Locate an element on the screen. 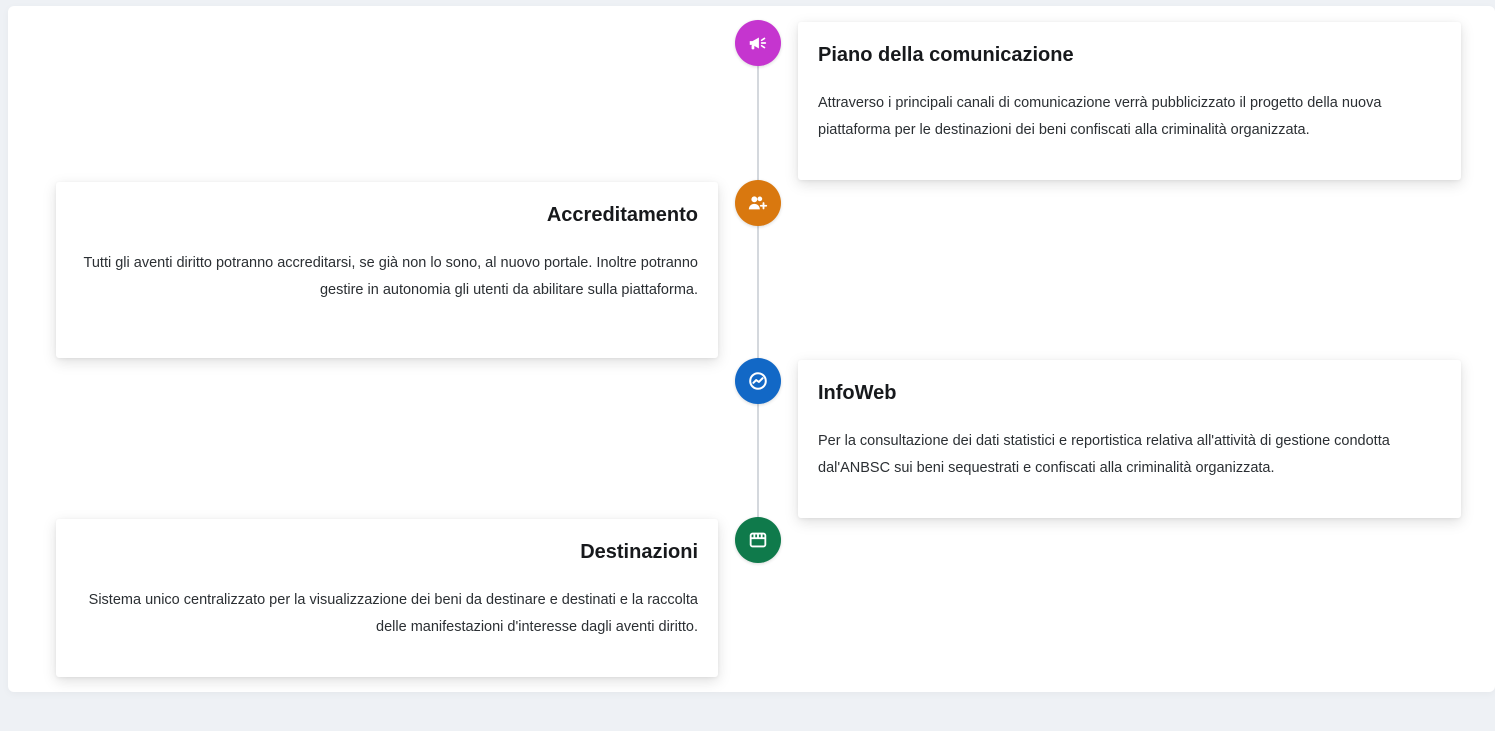 The width and height of the screenshot is (1495, 731). card-title: Accreditamento is located at coordinates (622, 215).